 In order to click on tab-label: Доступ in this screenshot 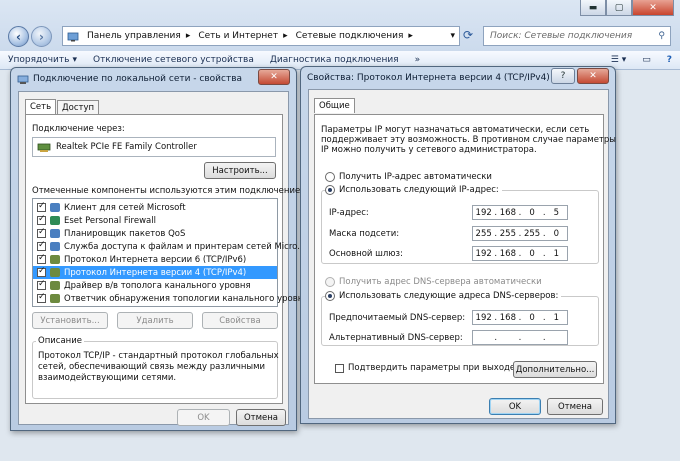, I will do `click(78, 108)`.